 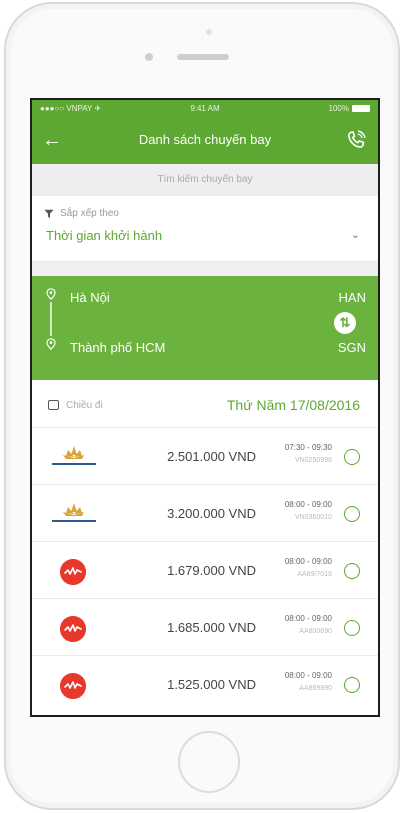 What do you see at coordinates (104, 235) in the screenshot?
I see `sort-value: Thời gian khởi hành` at bounding box center [104, 235].